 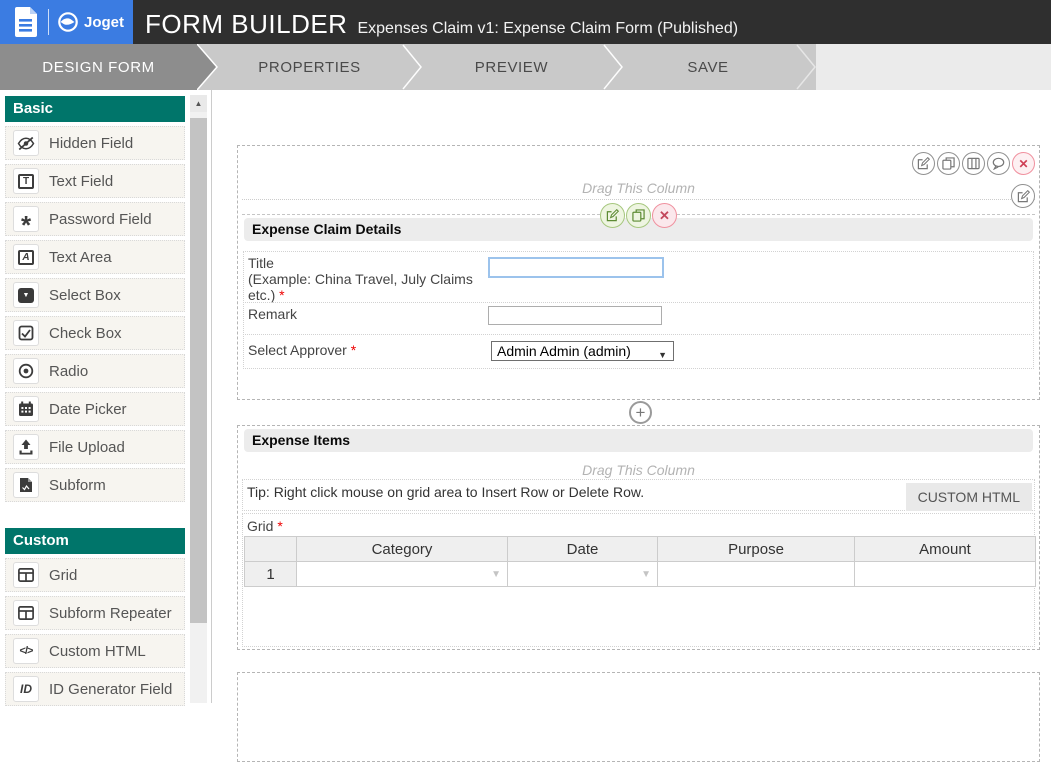 What do you see at coordinates (309, 67) in the screenshot?
I see `tab-properties: PROPERTIES` at bounding box center [309, 67].